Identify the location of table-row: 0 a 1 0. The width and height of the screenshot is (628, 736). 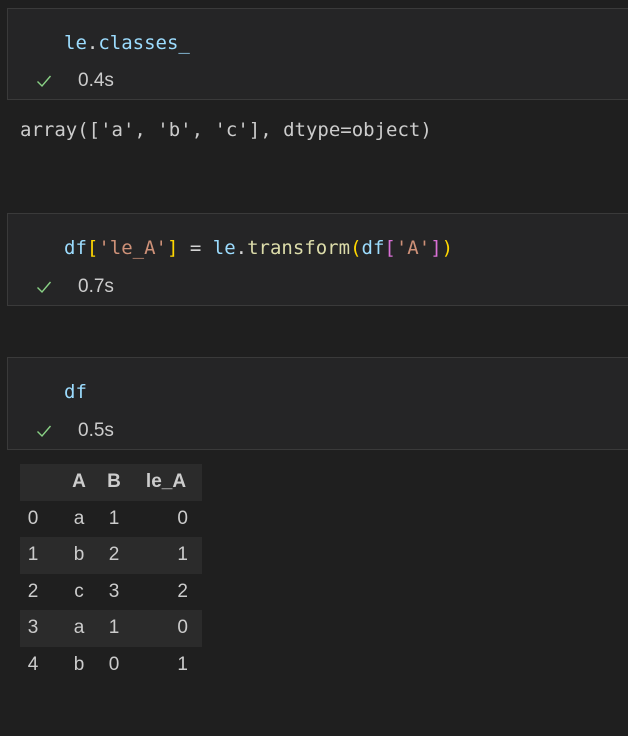
(111, 519).